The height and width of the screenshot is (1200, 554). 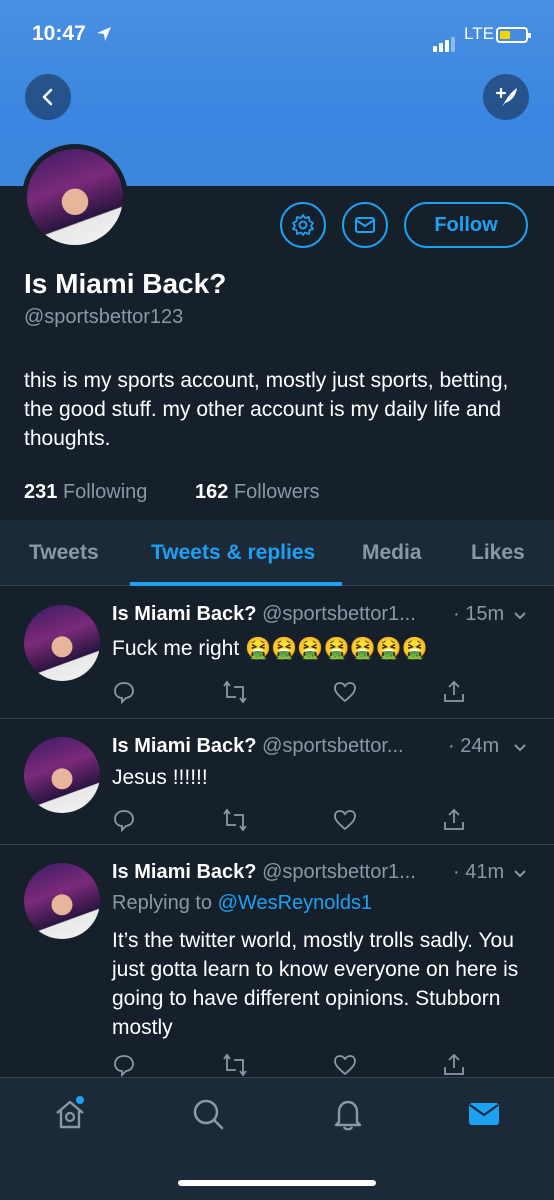 I want to click on gear-icon, so click(x=303, y=225).